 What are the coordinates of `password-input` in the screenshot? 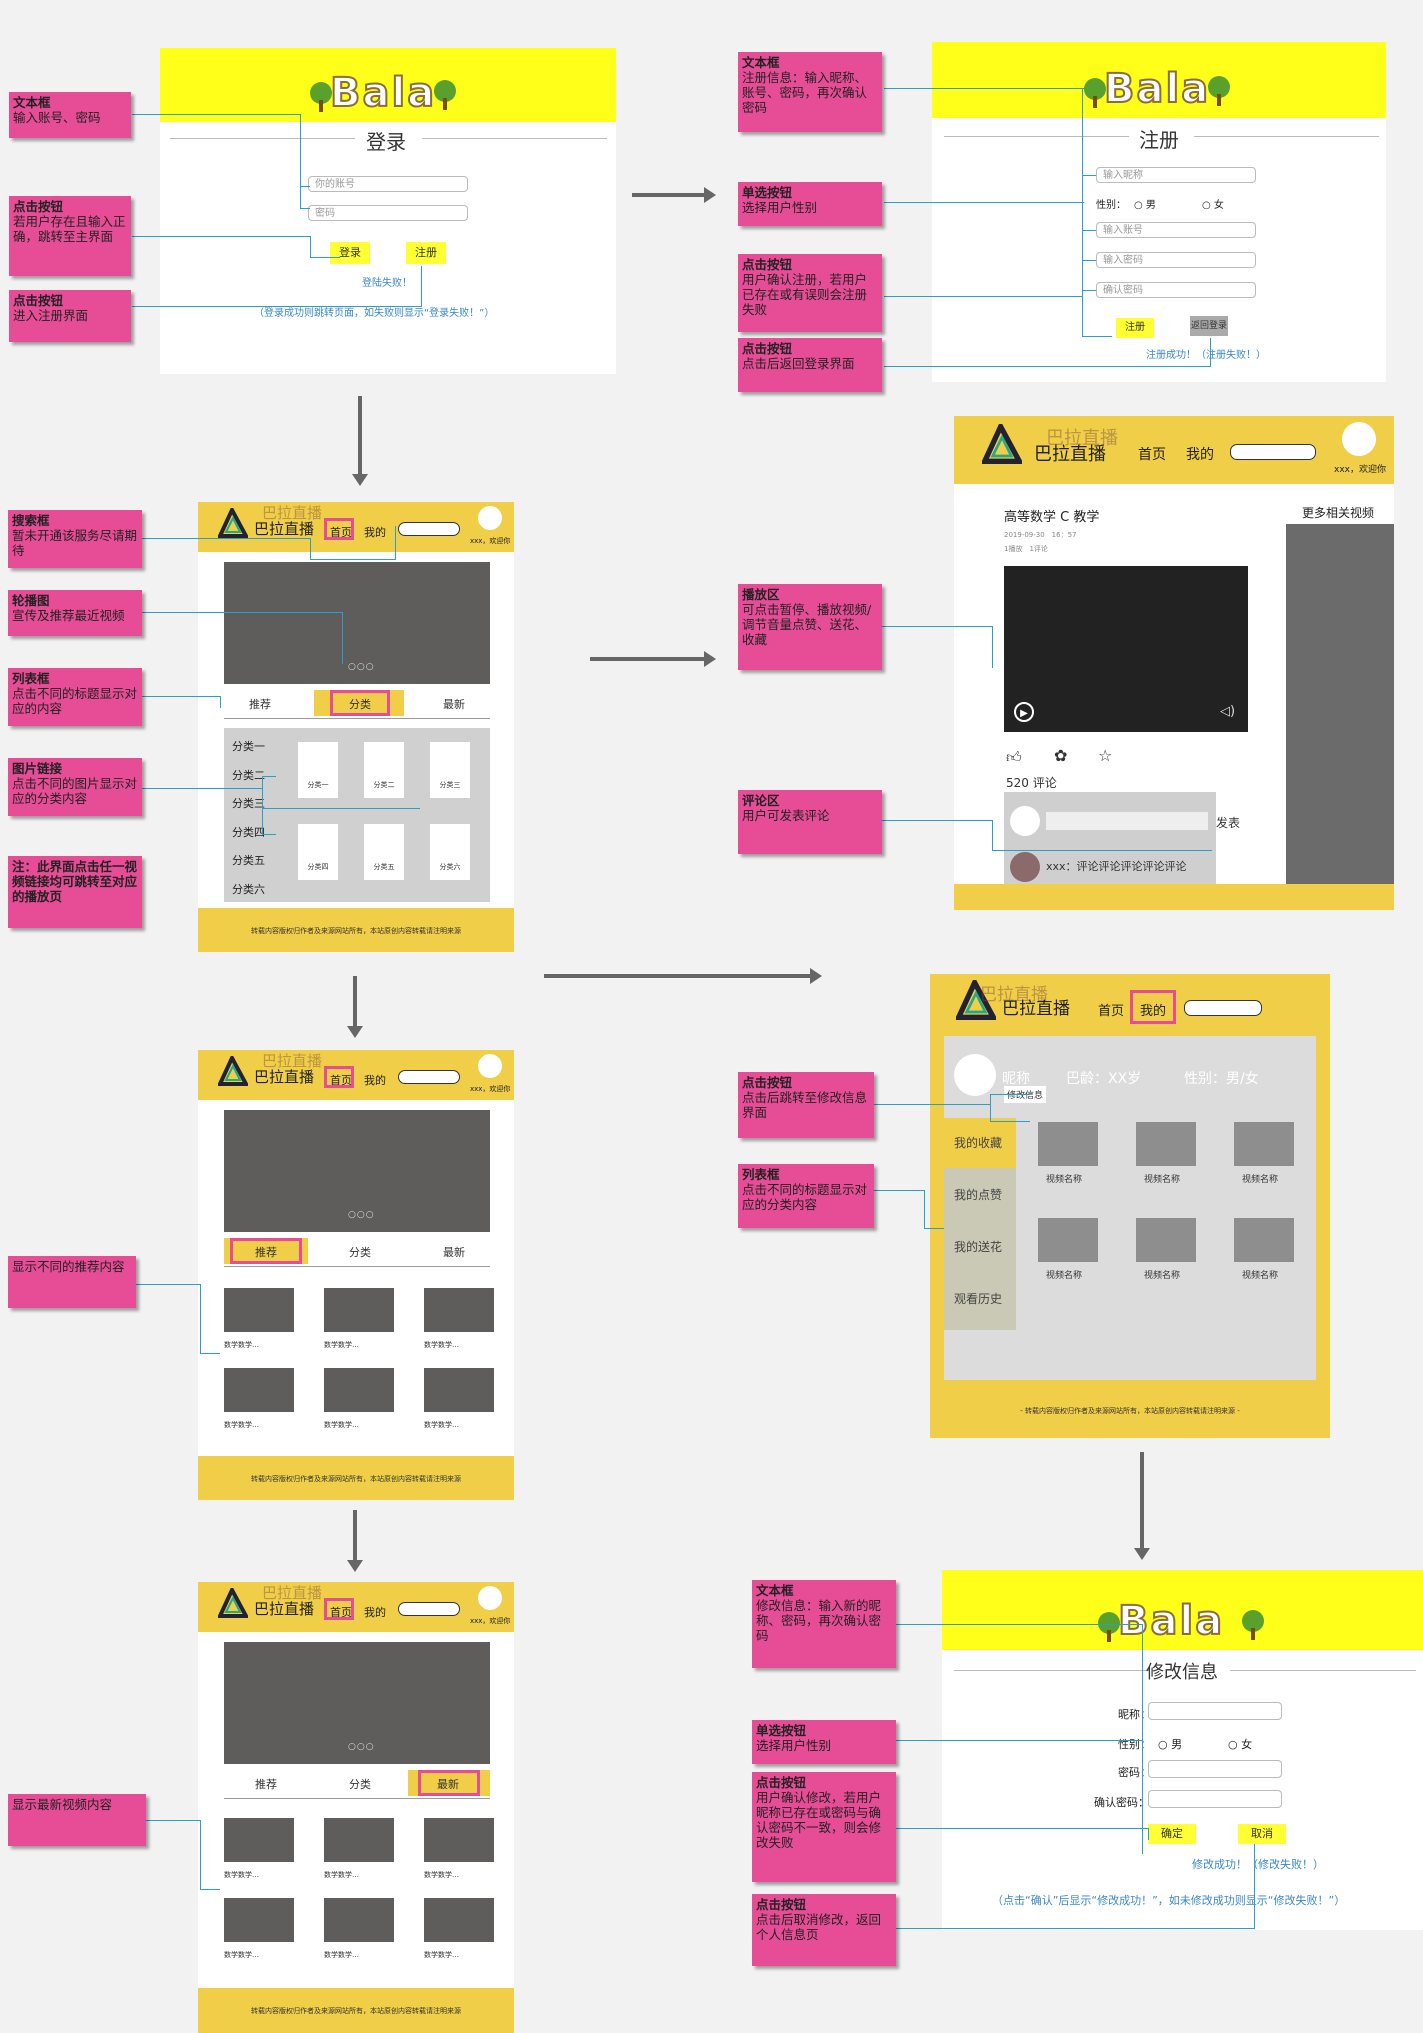 It's located at (1215, 1769).